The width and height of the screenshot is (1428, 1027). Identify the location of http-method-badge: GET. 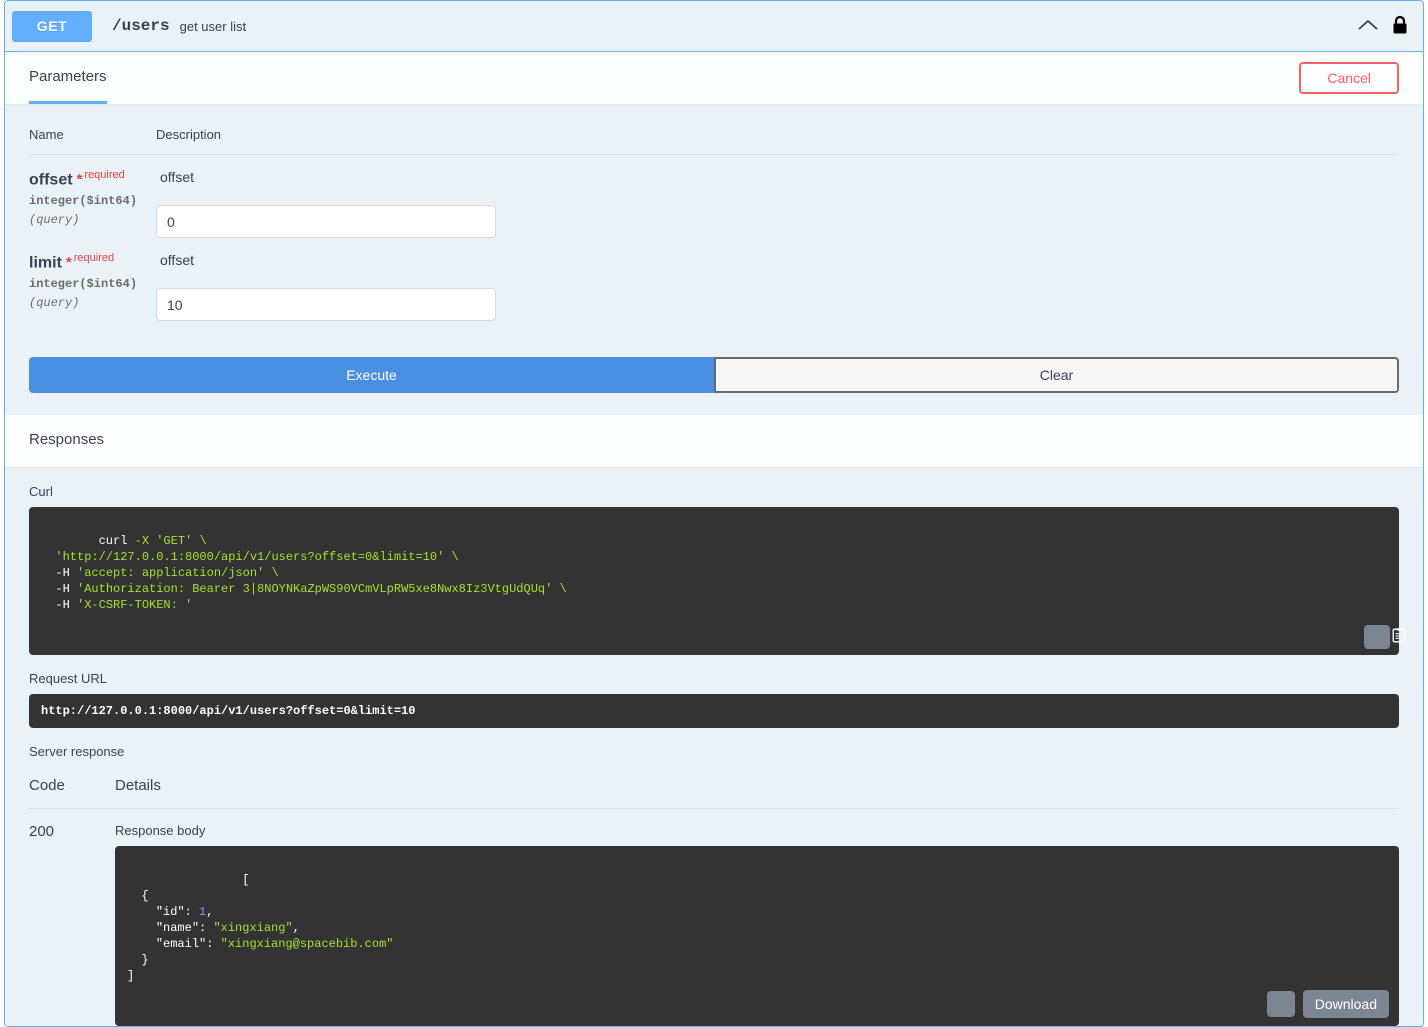
(52, 26).